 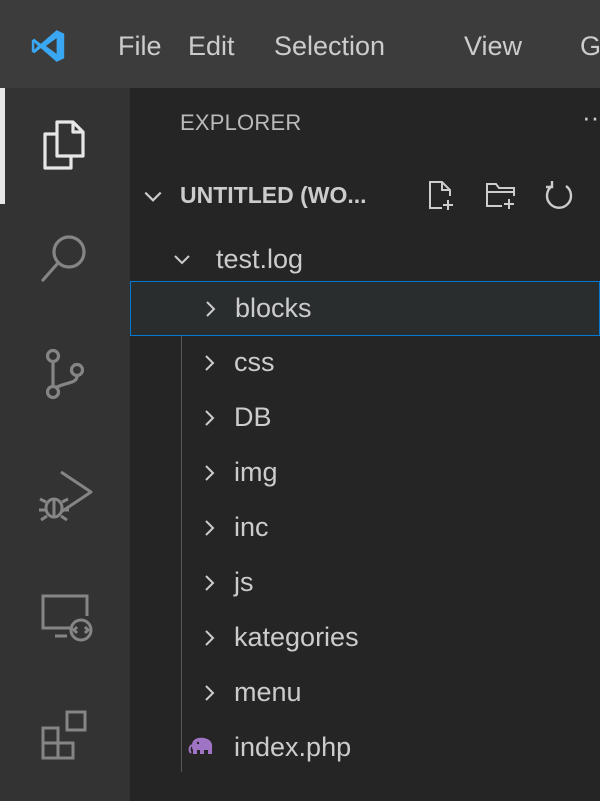 What do you see at coordinates (365, 748) in the screenshot?
I see `tree-item-index-php: index.php` at bounding box center [365, 748].